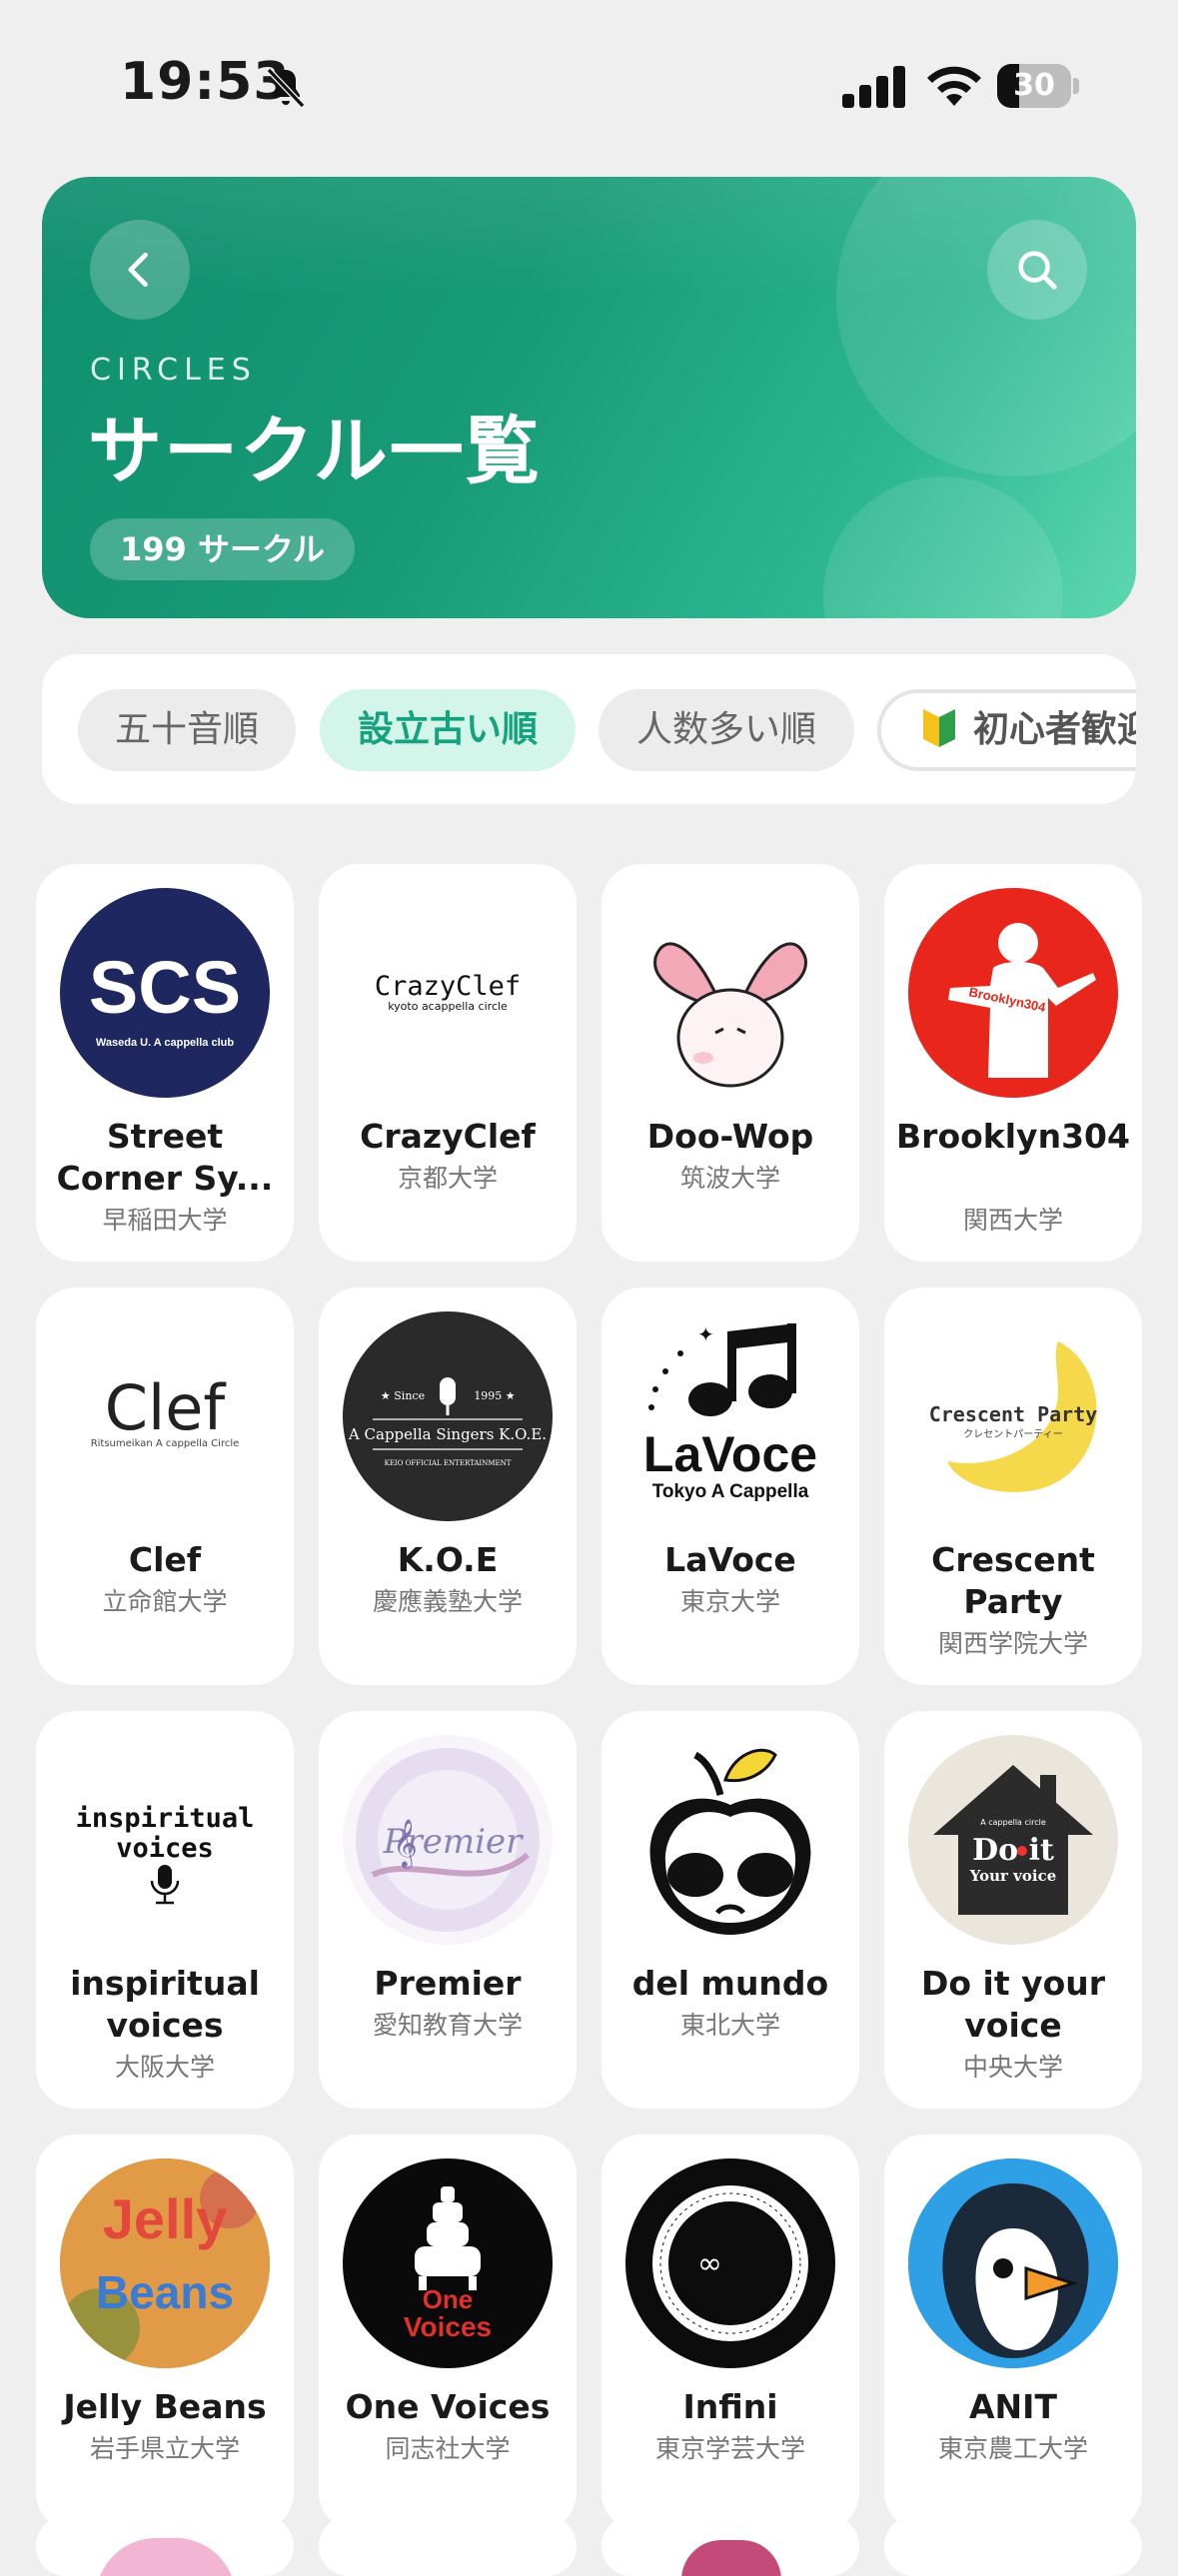 This screenshot has height=2576, width=1178. I want to click on circle-card: ∞ Infini 東京学芸大学, so click(730, 2333).